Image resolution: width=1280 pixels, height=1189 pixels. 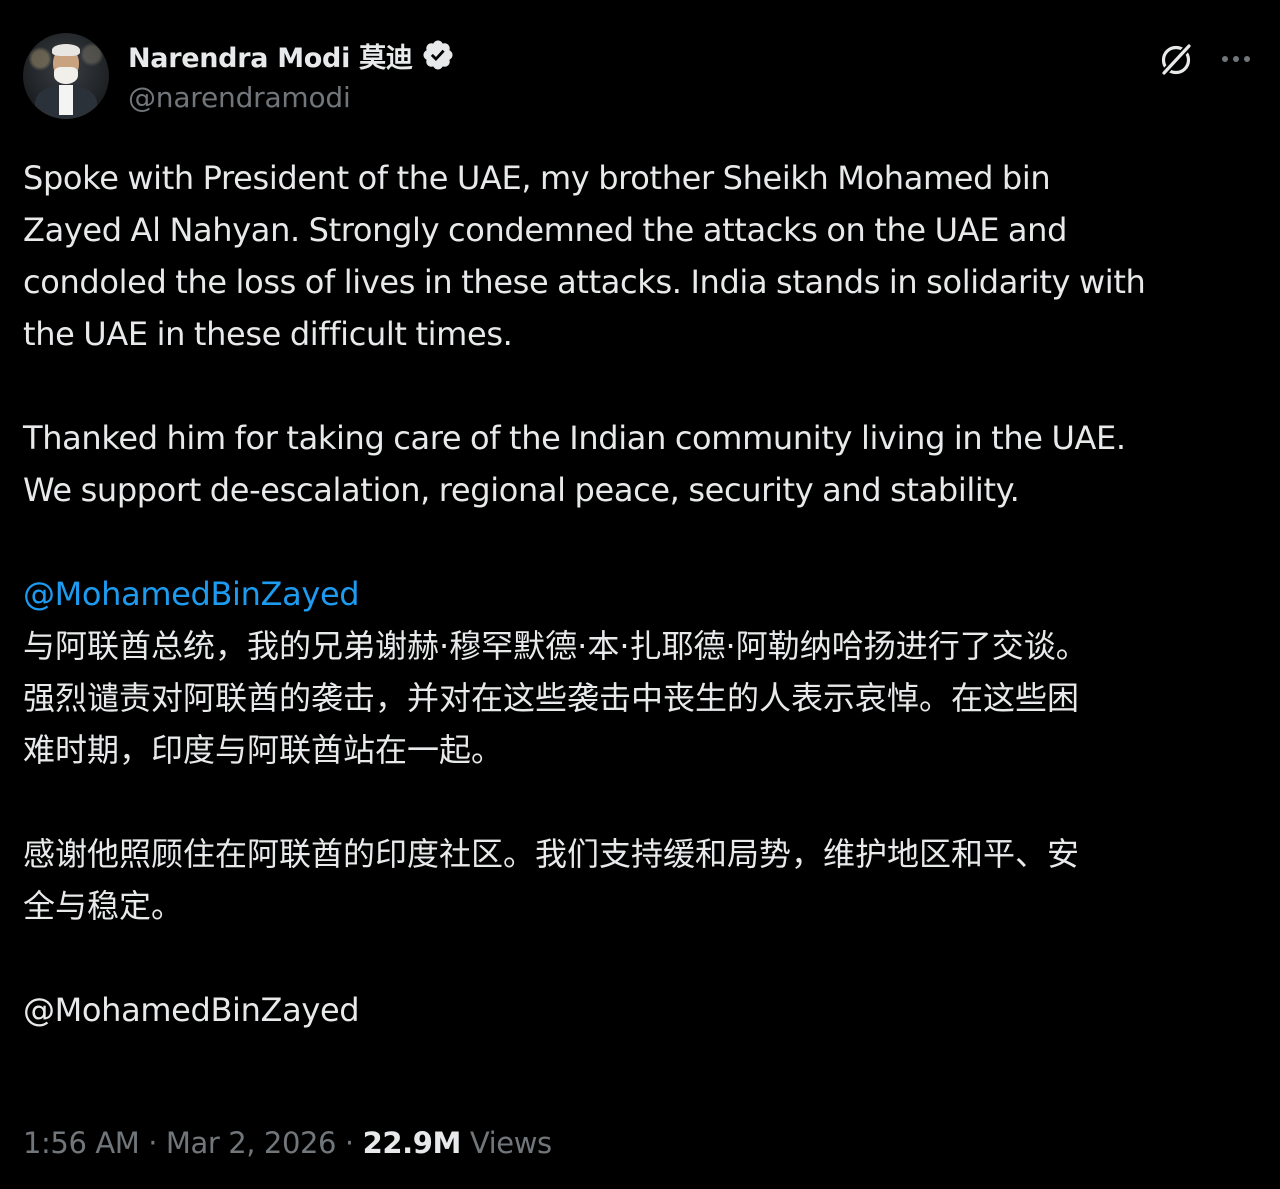 I want to click on tweet-meta: 1:56 AM · Mar 2, 2026 · 22.9M Views, so click(x=287, y=1143).